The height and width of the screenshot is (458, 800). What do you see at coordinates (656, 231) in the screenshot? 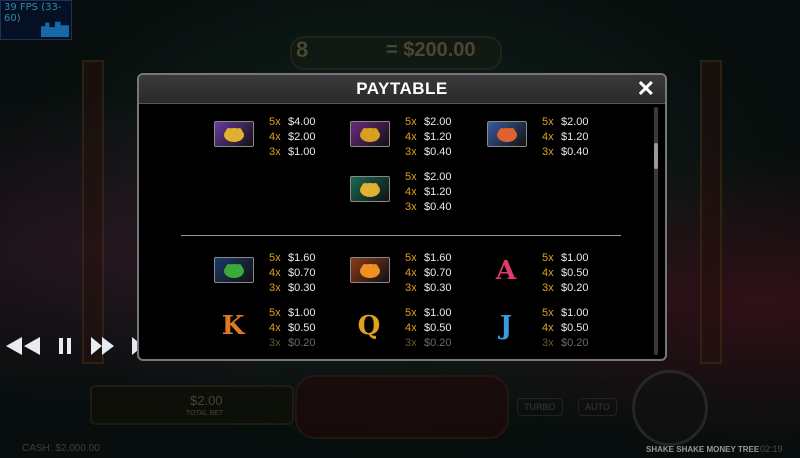
I see `scrollbar` at bounding box center [656, 231].